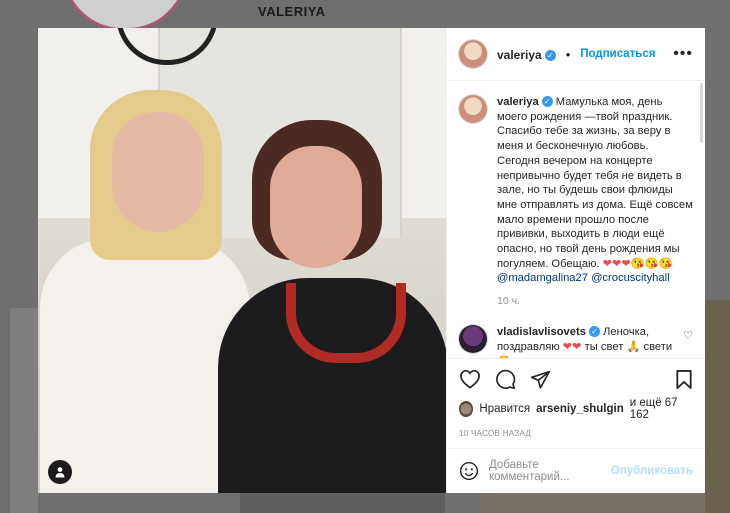 This screenshot has width=730, height=513. I want to click on comment-body-3: свети, so click(658, 346).